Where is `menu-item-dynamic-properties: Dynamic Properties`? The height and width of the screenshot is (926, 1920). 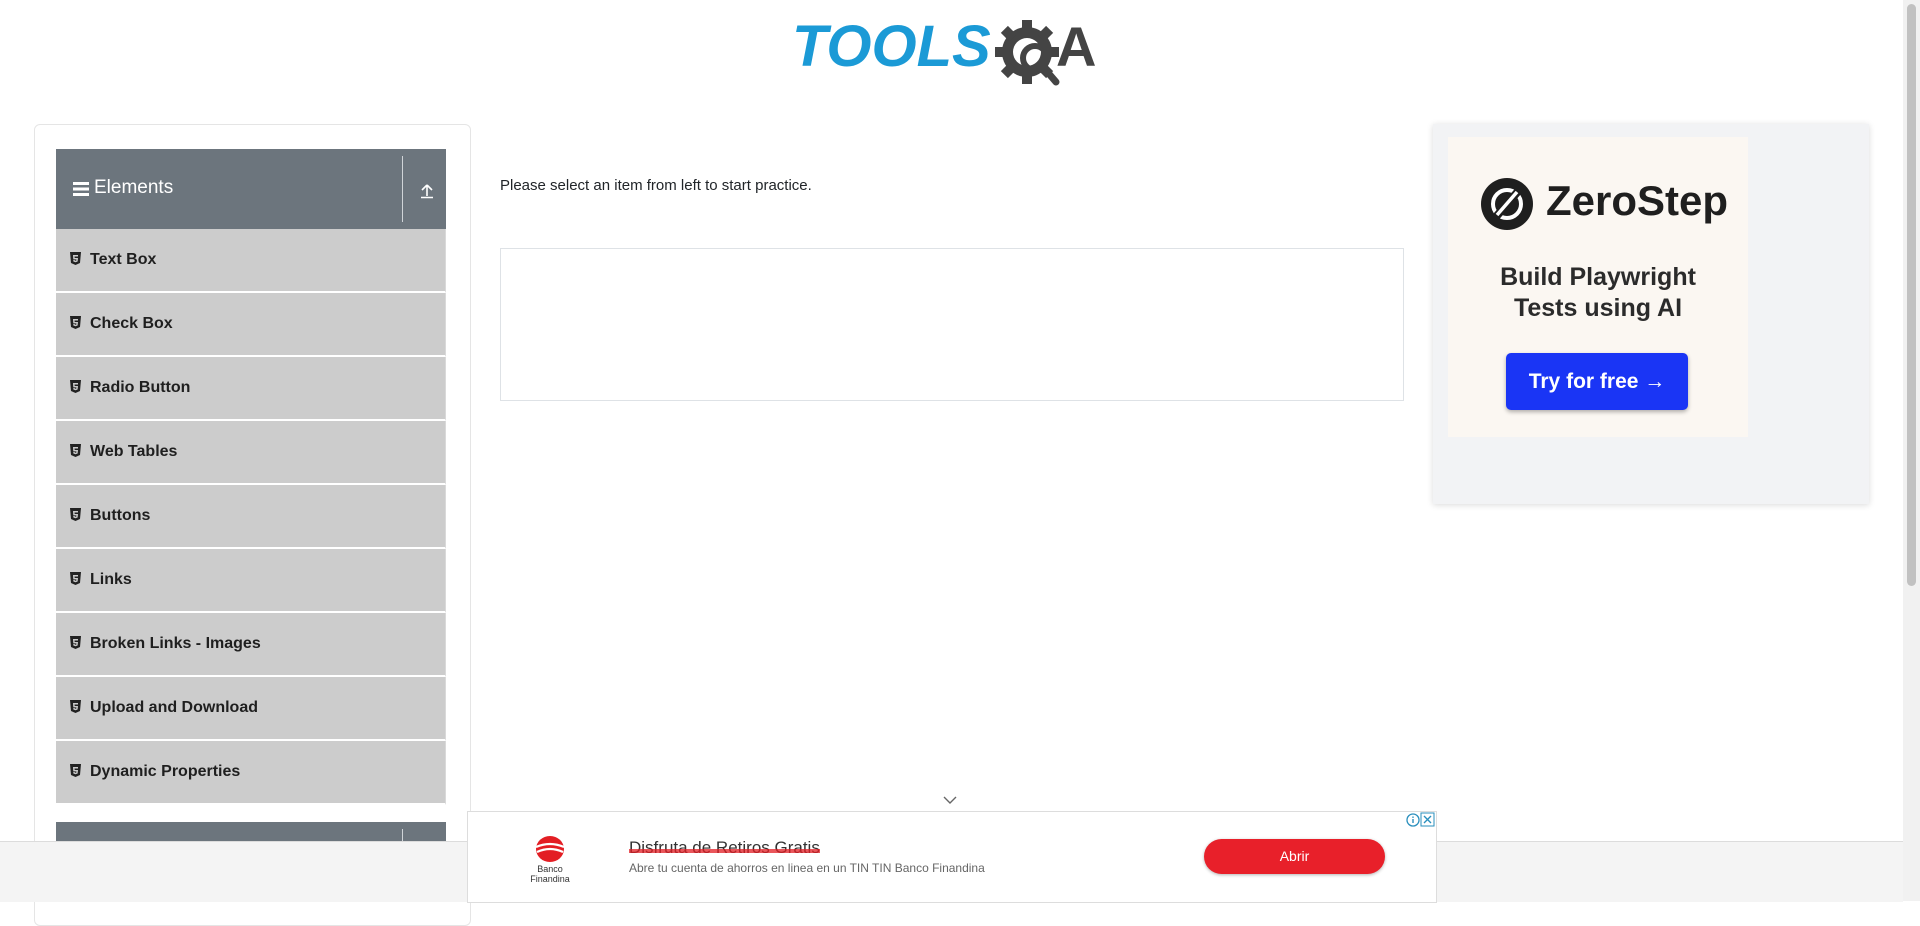 menu-item-dynamic-properties: Dynamic Properties is located at coordinates (251, 773).